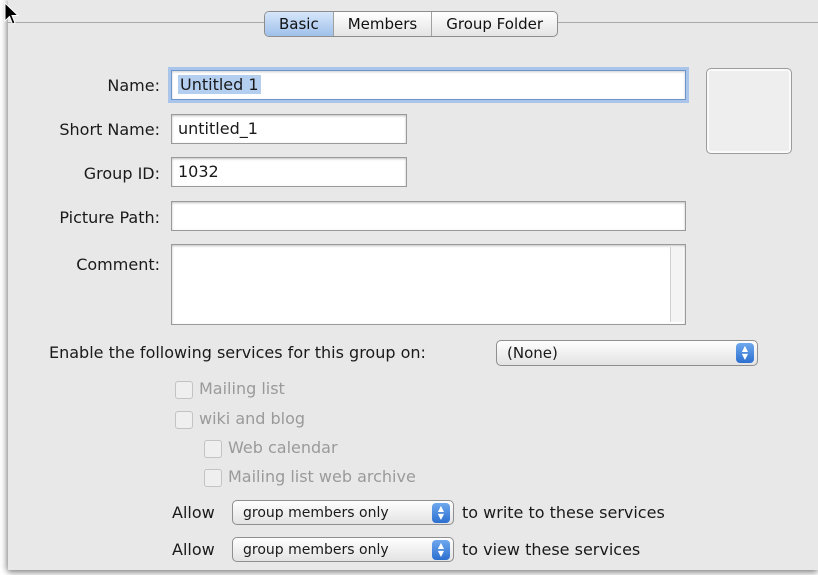  I want to click on allow-view-label: Allow, so click(193, 549).